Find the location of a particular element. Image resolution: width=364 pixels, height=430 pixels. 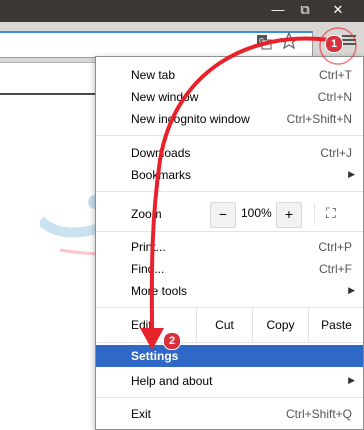

step-badge-1: 1 is located at coordinates (334, 44).